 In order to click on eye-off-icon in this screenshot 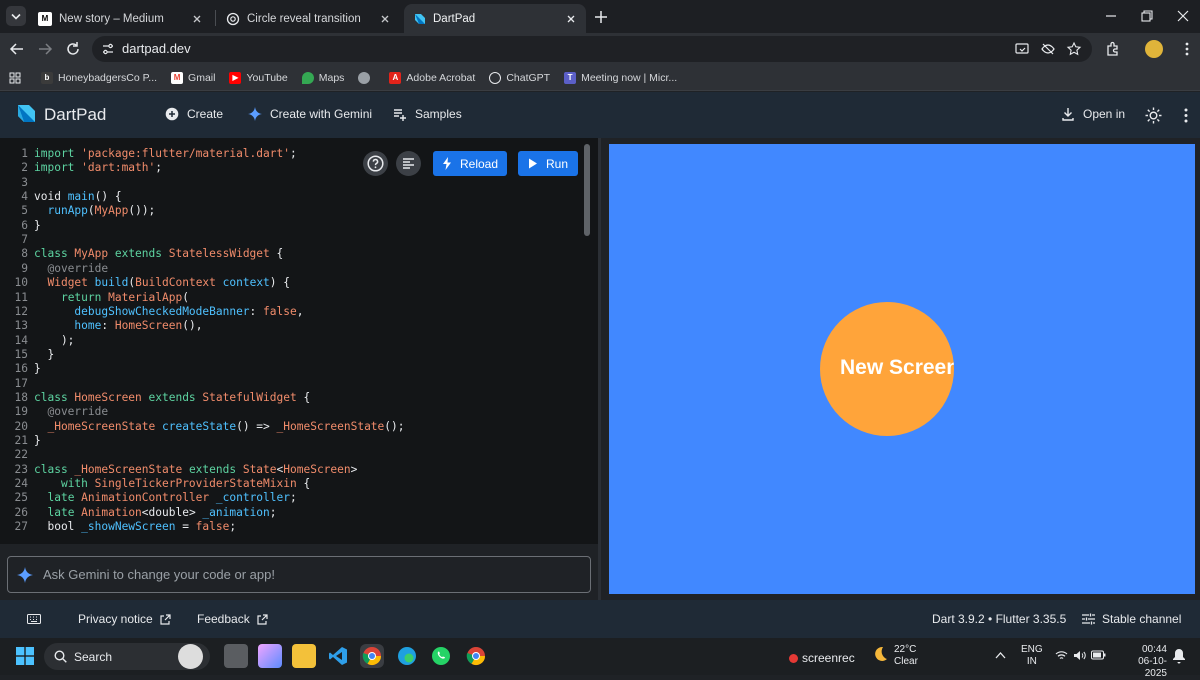, I will do `click(1048, 49)`.